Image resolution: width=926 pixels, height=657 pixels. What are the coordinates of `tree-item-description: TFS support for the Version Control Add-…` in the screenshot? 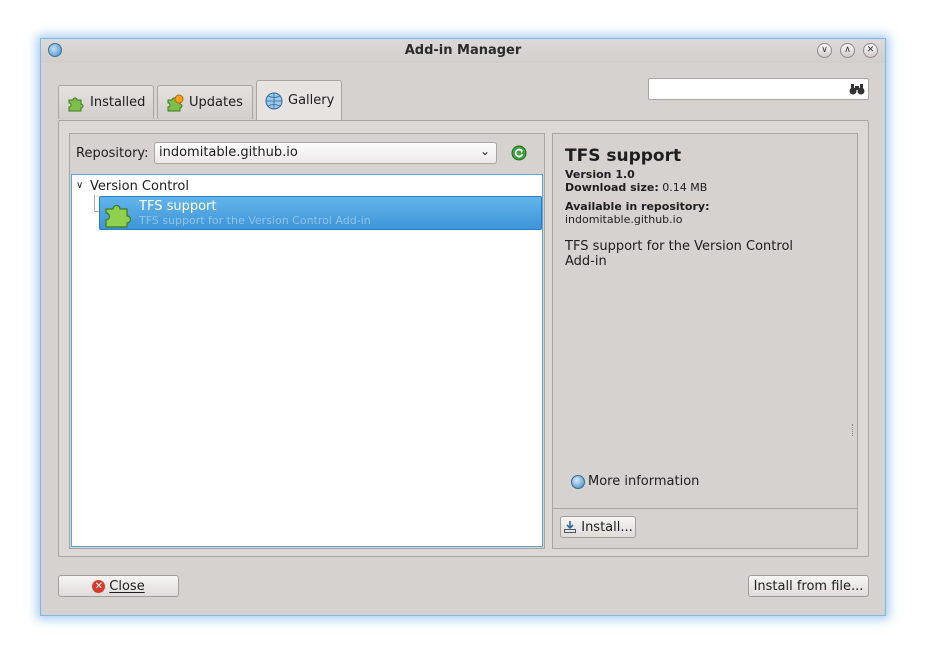 It's located at (255, 220).